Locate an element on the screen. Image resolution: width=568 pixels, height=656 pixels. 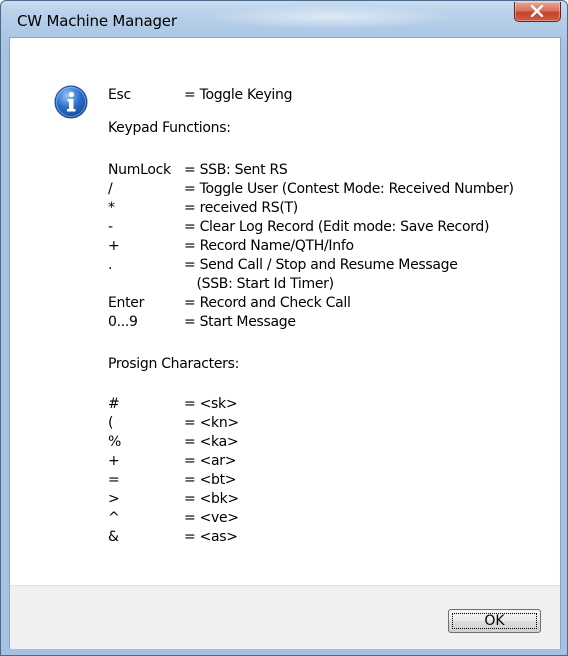
keypad-key: NumLock is located at coordinates (139, 170).